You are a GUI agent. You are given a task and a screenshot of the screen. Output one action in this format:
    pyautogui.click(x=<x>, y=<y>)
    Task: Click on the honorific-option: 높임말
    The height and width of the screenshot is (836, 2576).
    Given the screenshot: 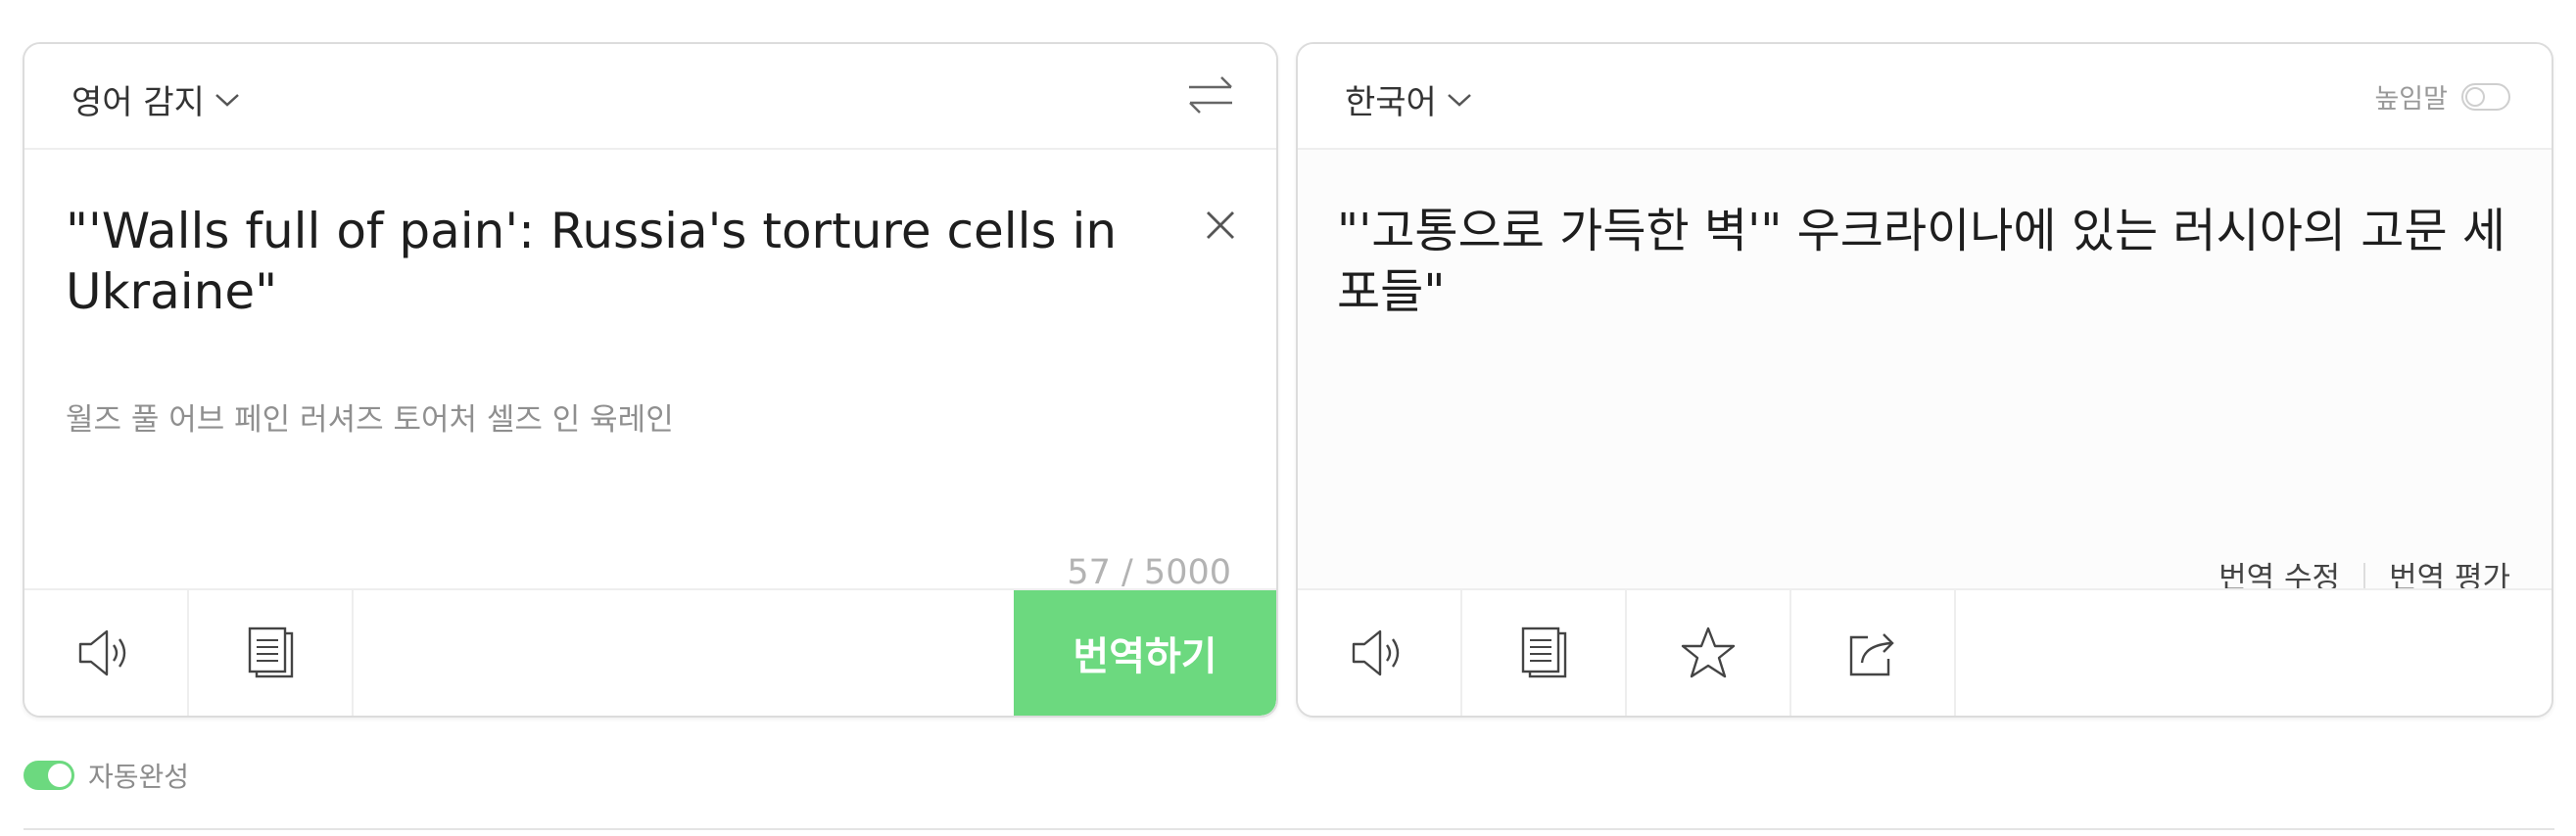 What is the action you would take?
    pyautogui.click(x=2442, y=96)
    